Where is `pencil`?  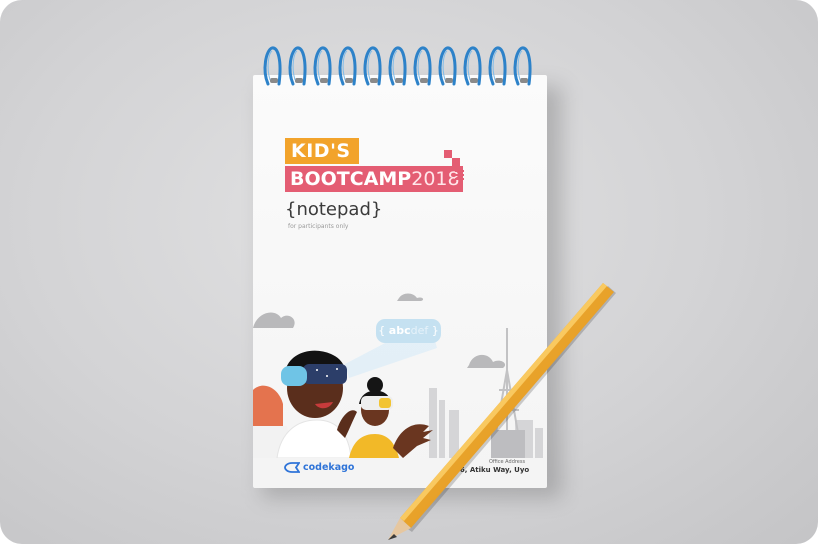
pencil is located at coordinates (502, 411).